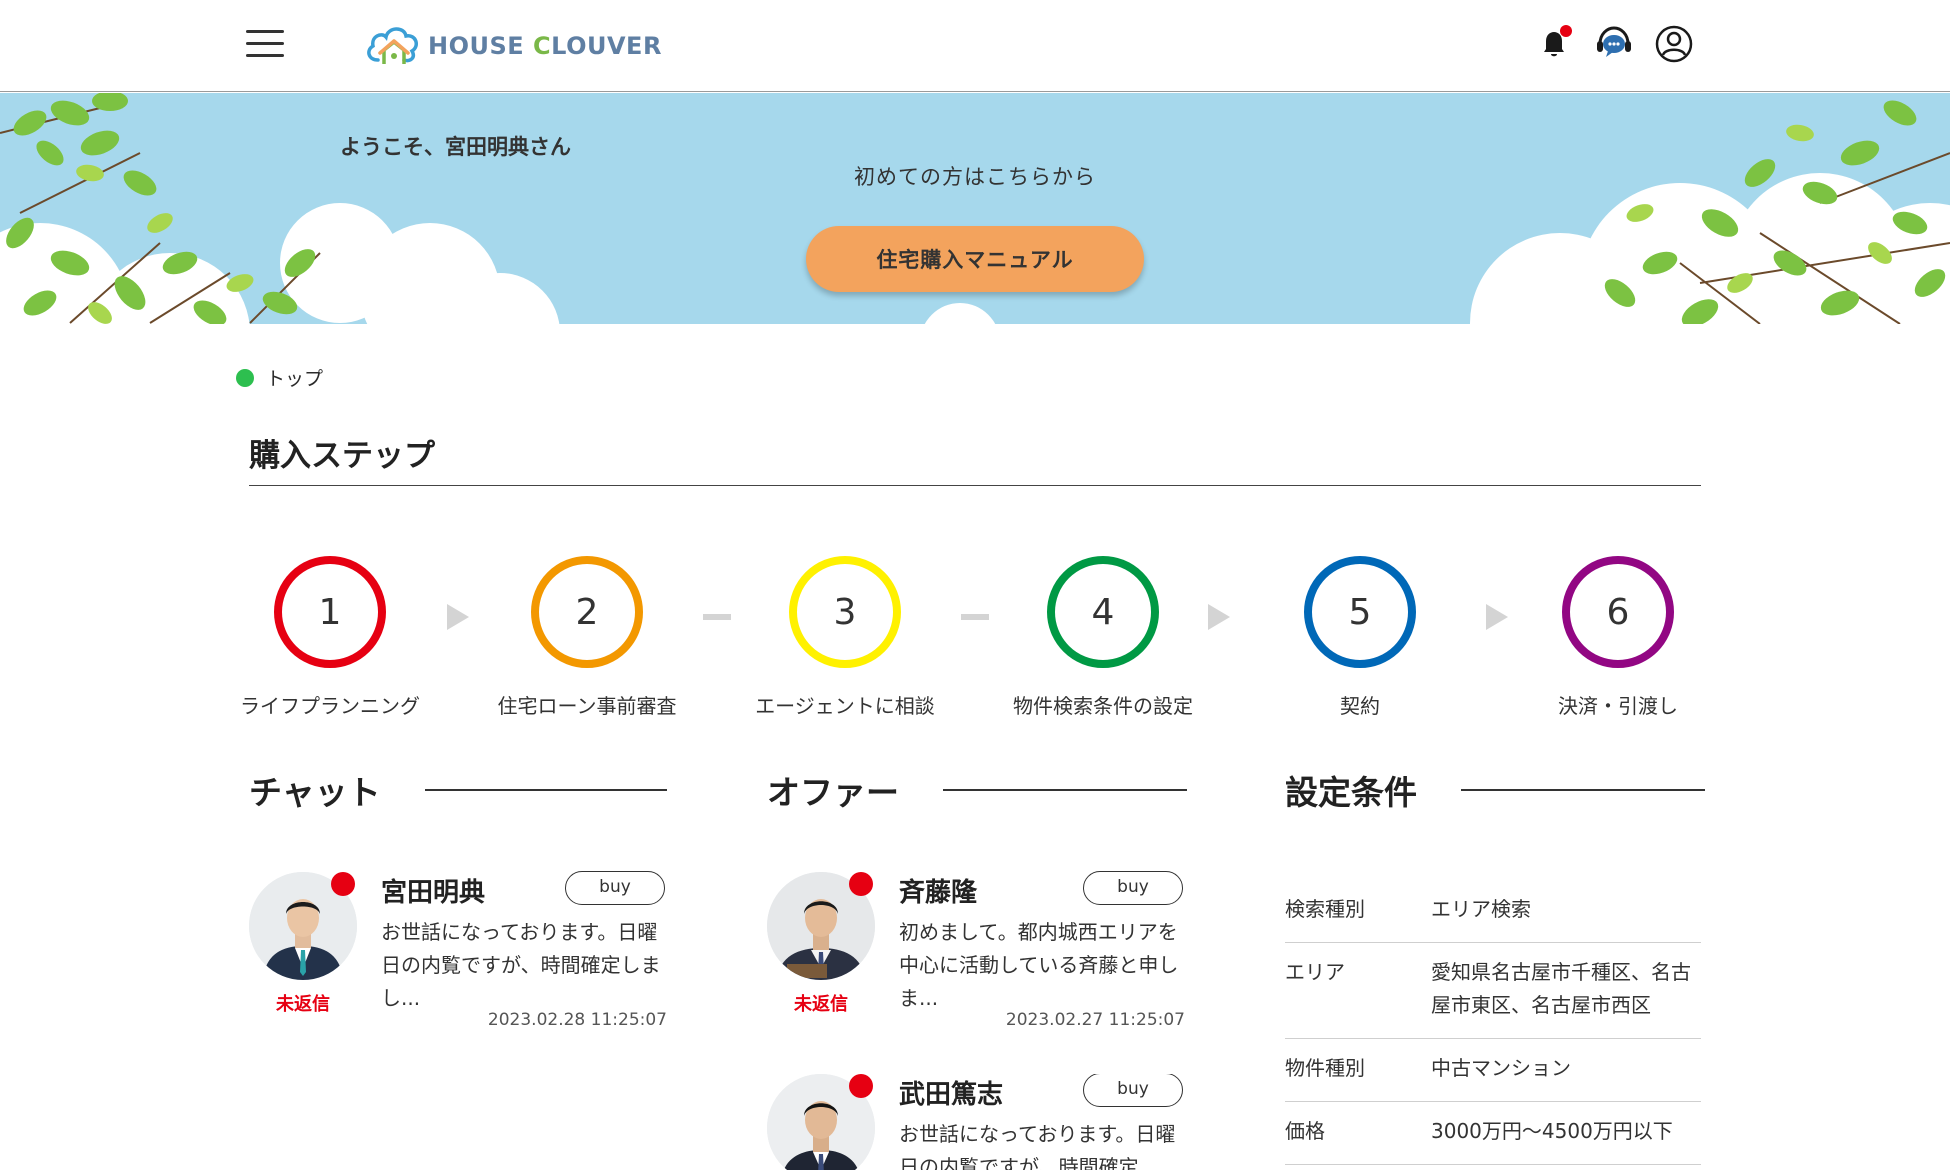 This screenshot has width=1950, height=1170. I want to click on sender-name: 宮田明典, so click(433, 890).